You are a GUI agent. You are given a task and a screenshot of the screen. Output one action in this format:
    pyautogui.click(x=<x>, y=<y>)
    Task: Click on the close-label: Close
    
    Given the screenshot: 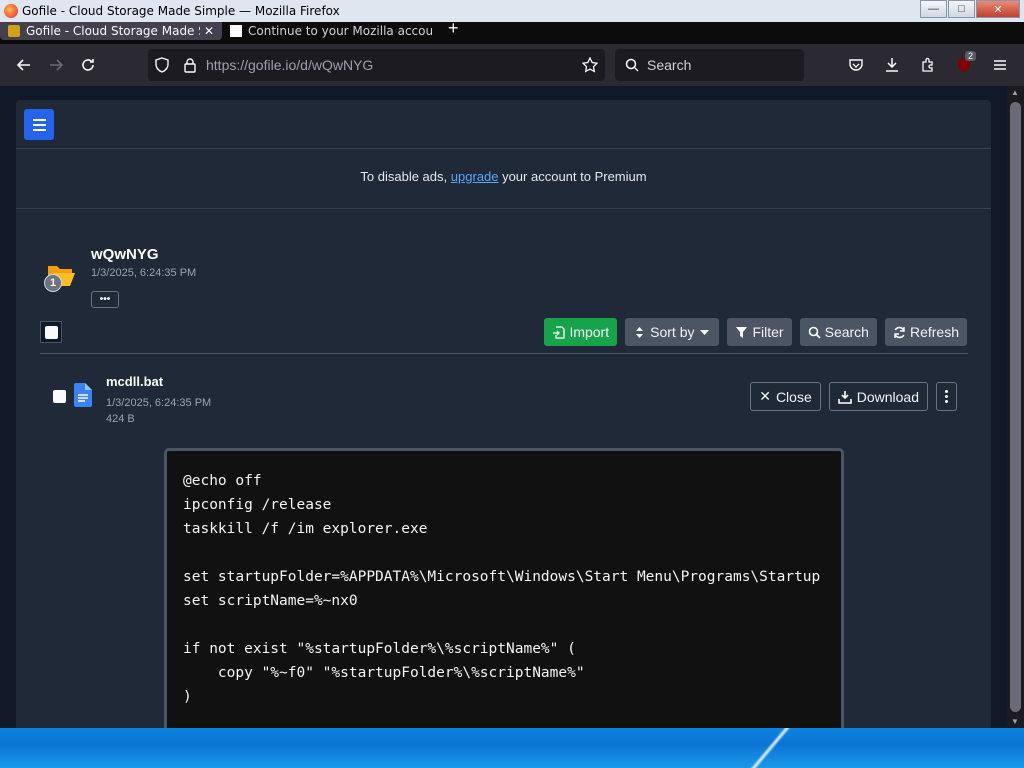 What is the action you would take?
    pyautogui.click(x=793, y=396)
    